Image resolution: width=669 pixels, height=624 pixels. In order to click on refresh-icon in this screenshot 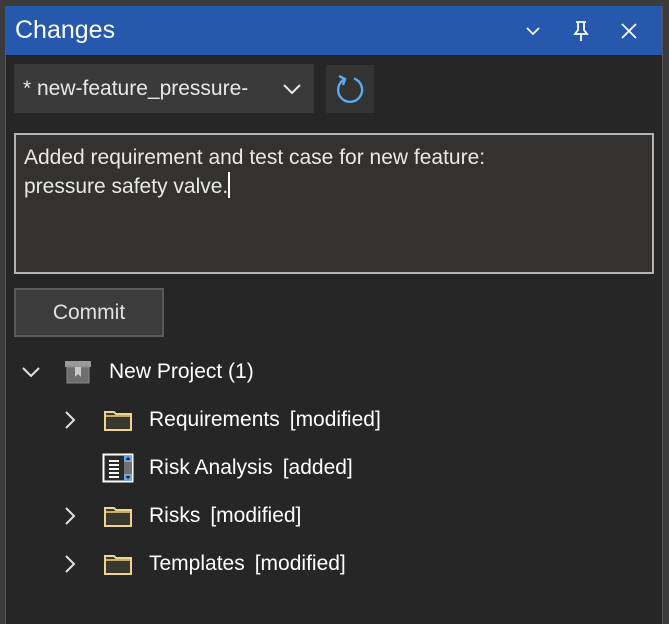, I will do `click(350, 89)`.